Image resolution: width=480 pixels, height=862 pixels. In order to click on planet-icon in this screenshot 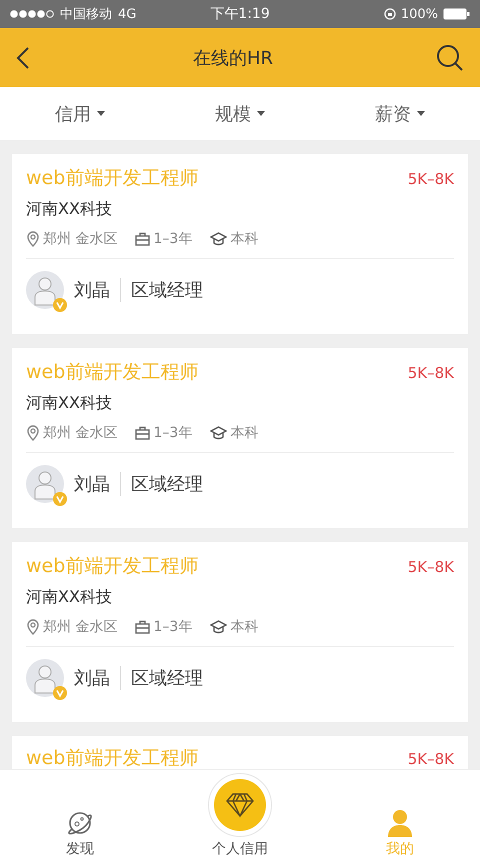, I will do `click(80, 823)`.